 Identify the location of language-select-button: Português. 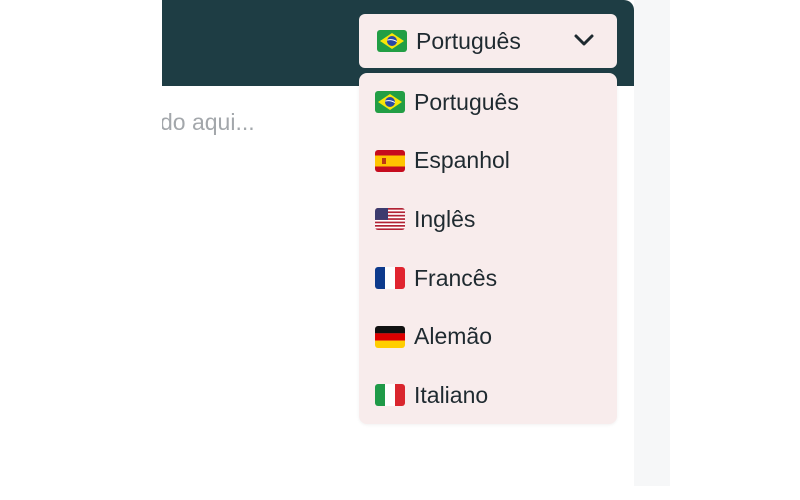
(488, 41).